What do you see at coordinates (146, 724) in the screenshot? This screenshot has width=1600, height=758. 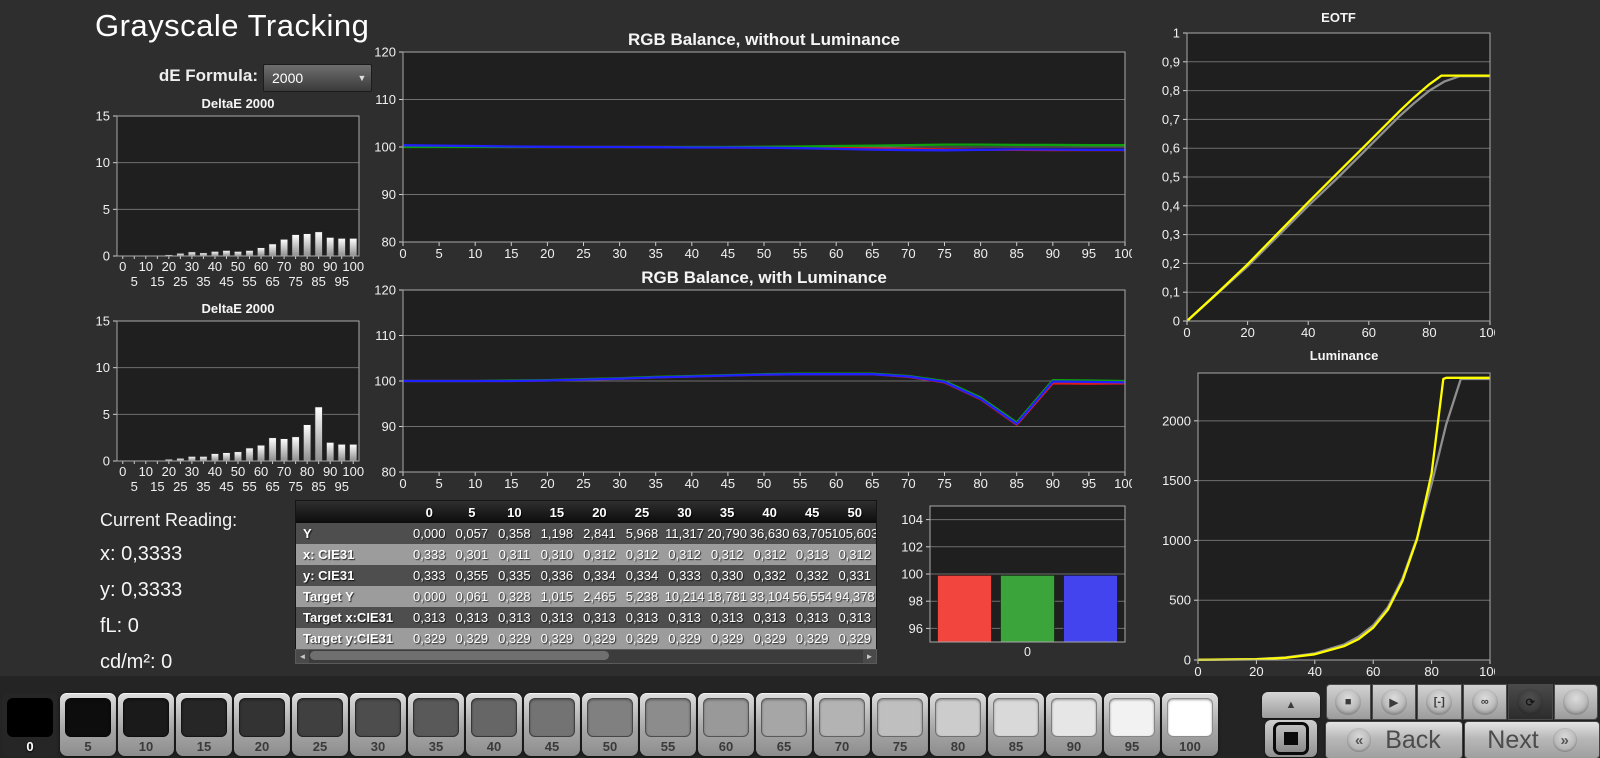 I see `pattern-level-button-10: 10` at bounding box center [146, 724].